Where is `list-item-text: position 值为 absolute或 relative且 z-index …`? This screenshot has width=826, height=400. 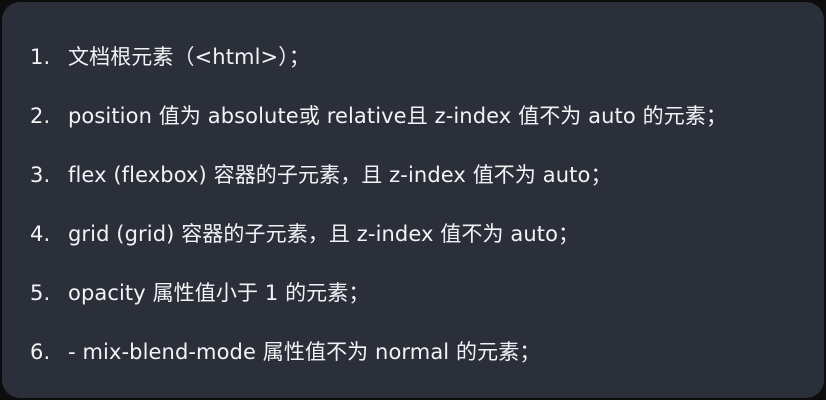
list-item-text: position 值为 absolute或 relative且 z-index … is located at coordinates (398, 116).